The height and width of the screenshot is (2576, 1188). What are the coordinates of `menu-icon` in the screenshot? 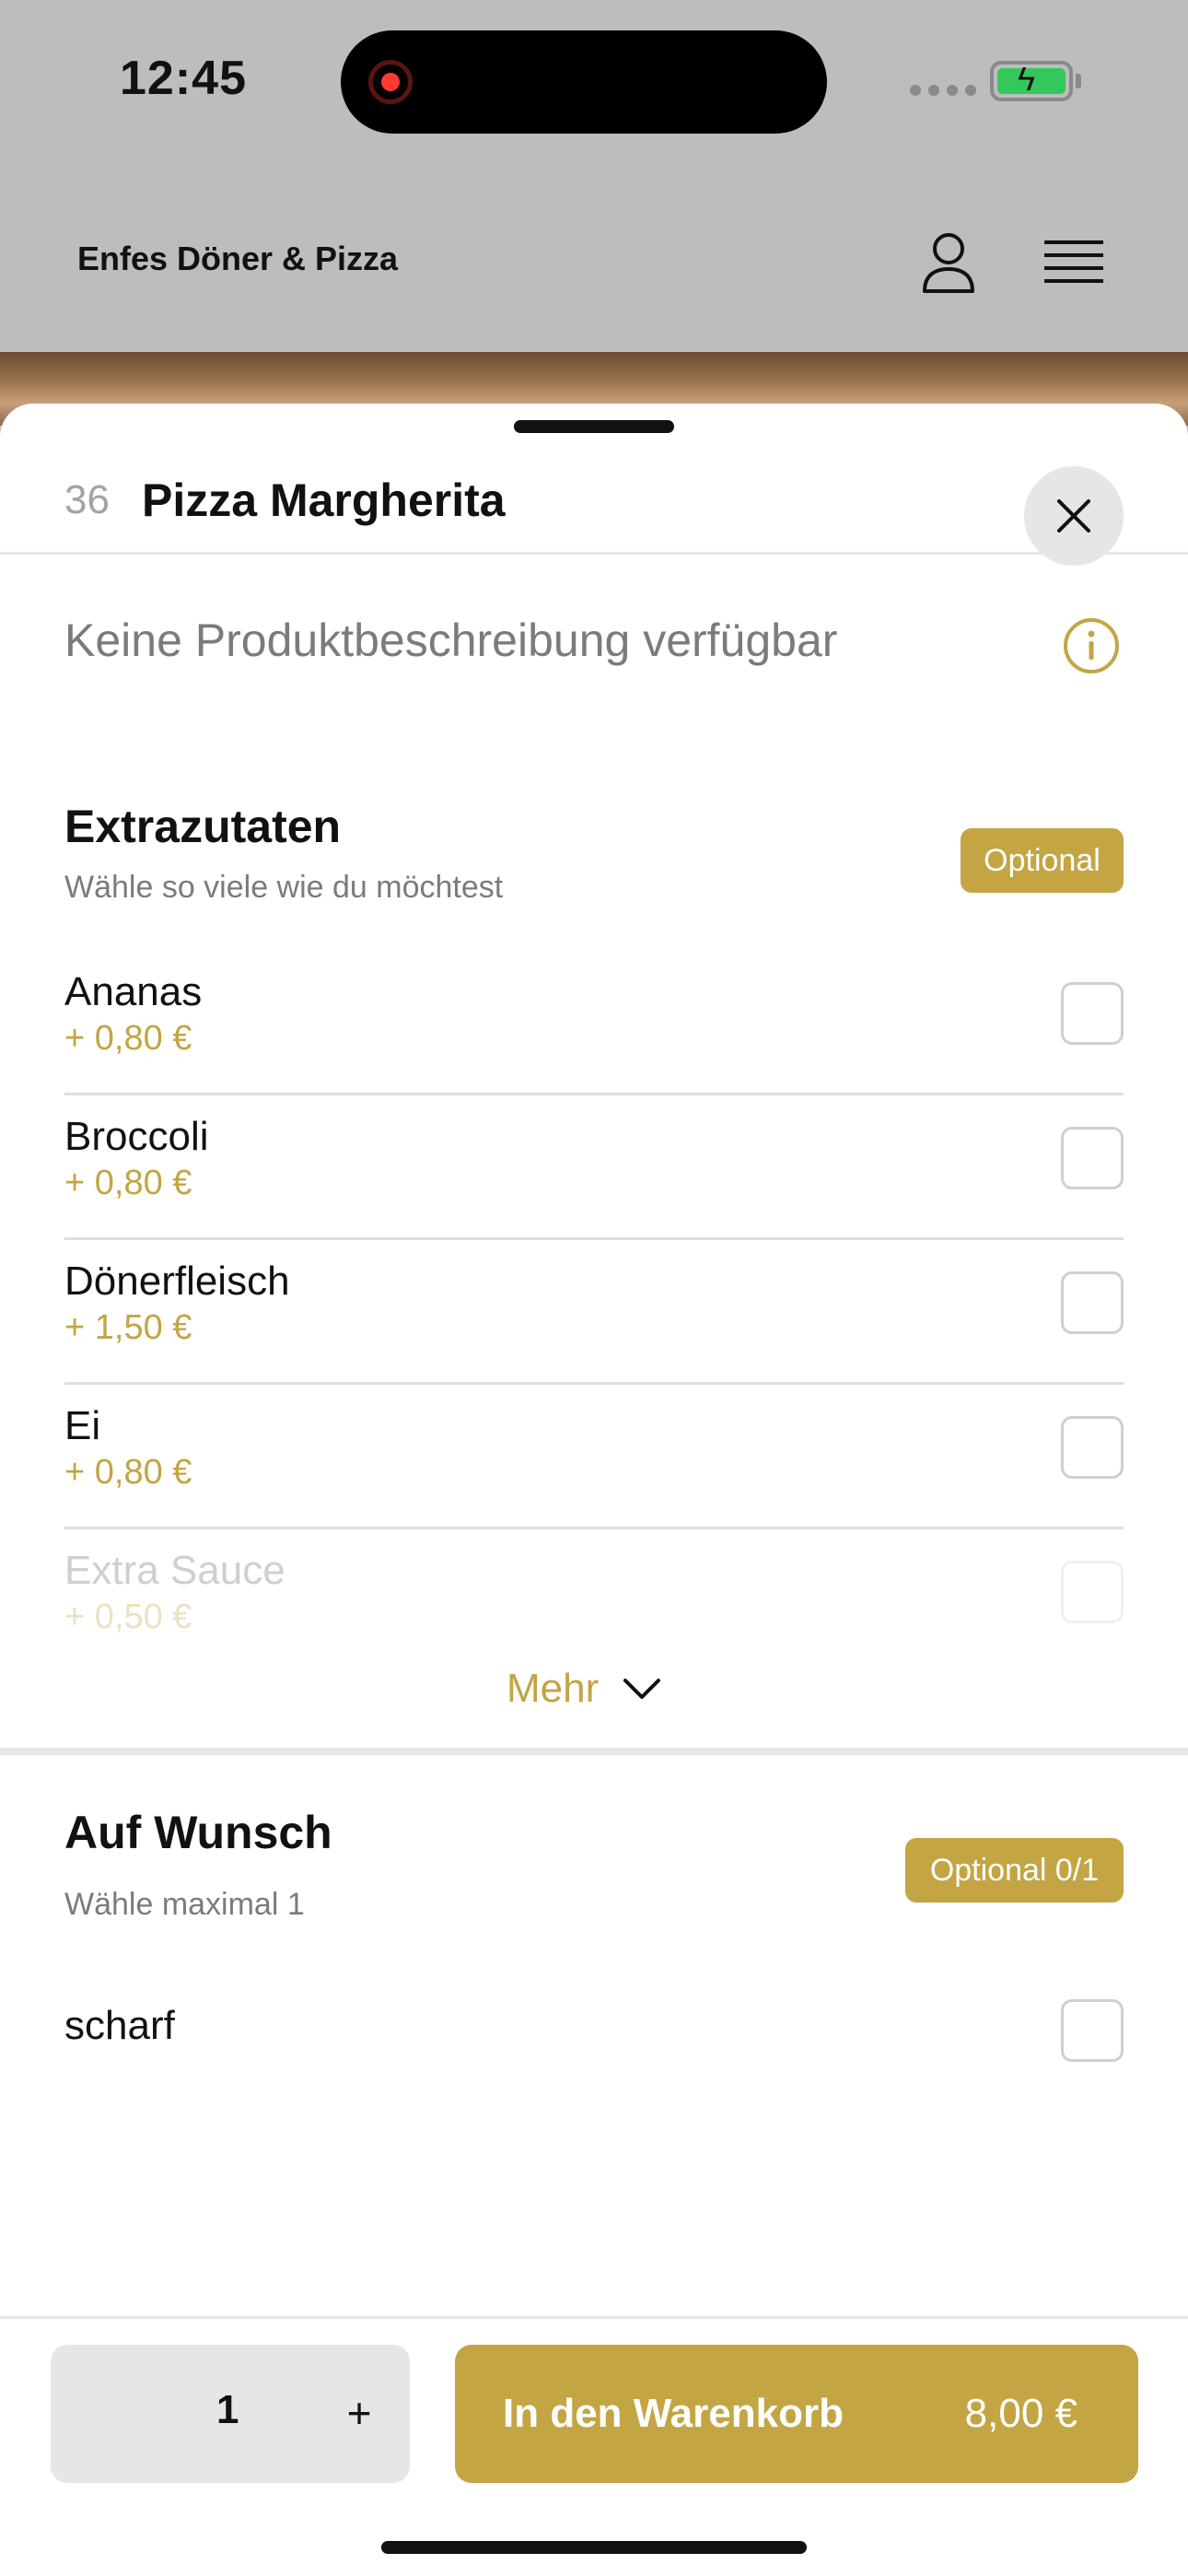 It's located at (1073, 262).